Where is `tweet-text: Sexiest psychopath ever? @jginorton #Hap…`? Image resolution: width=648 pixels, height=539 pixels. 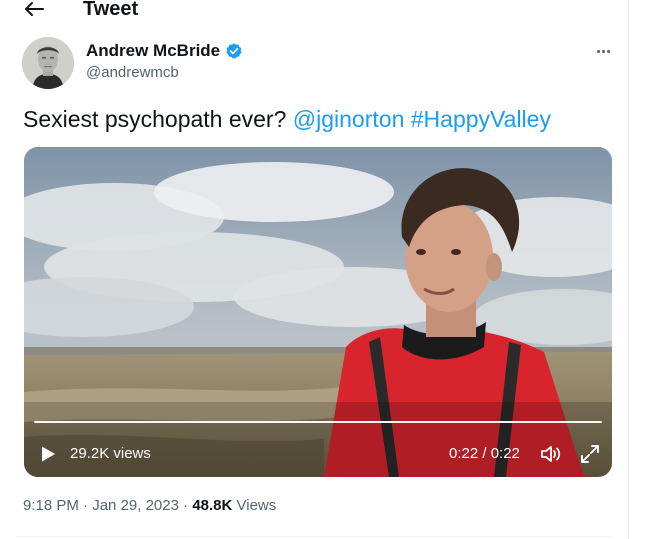
tweet-text: Sexiest psychopath ever? @jginorton #Hap… is located at coordinates (287, 119).